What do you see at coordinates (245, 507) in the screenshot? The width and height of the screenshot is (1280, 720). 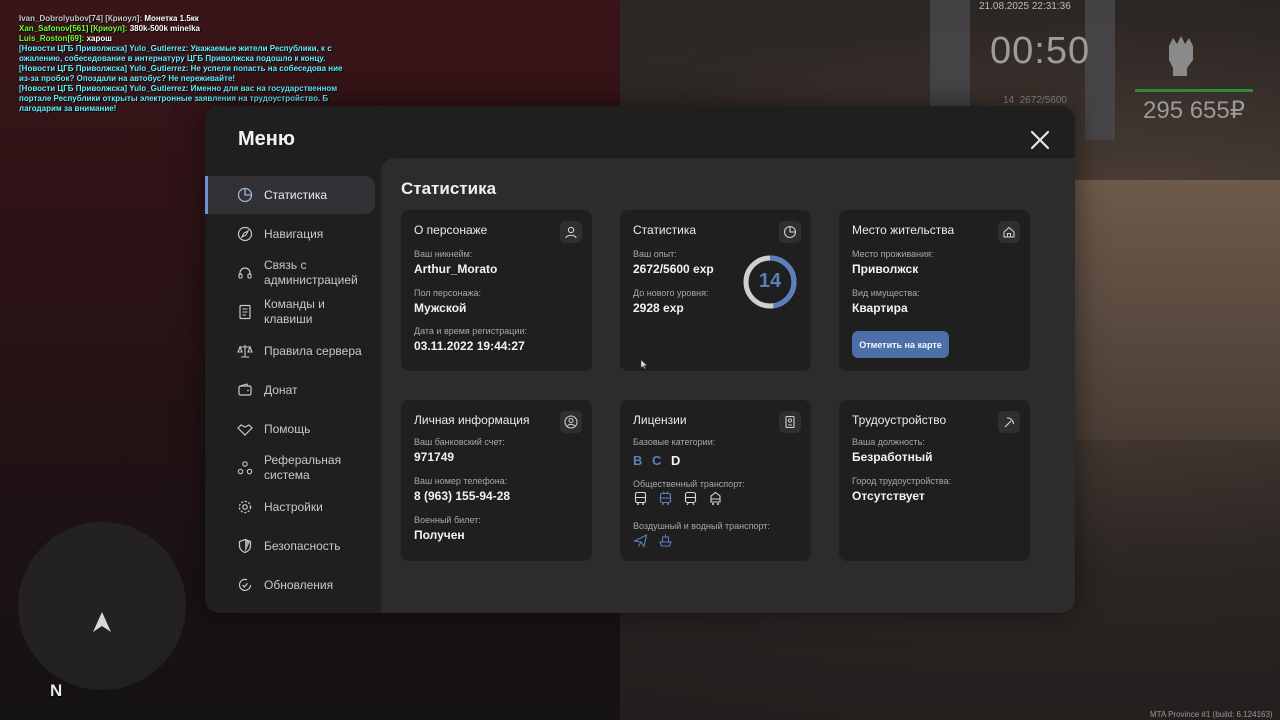 I see `gear-icon` at bounding box center [245, 507].